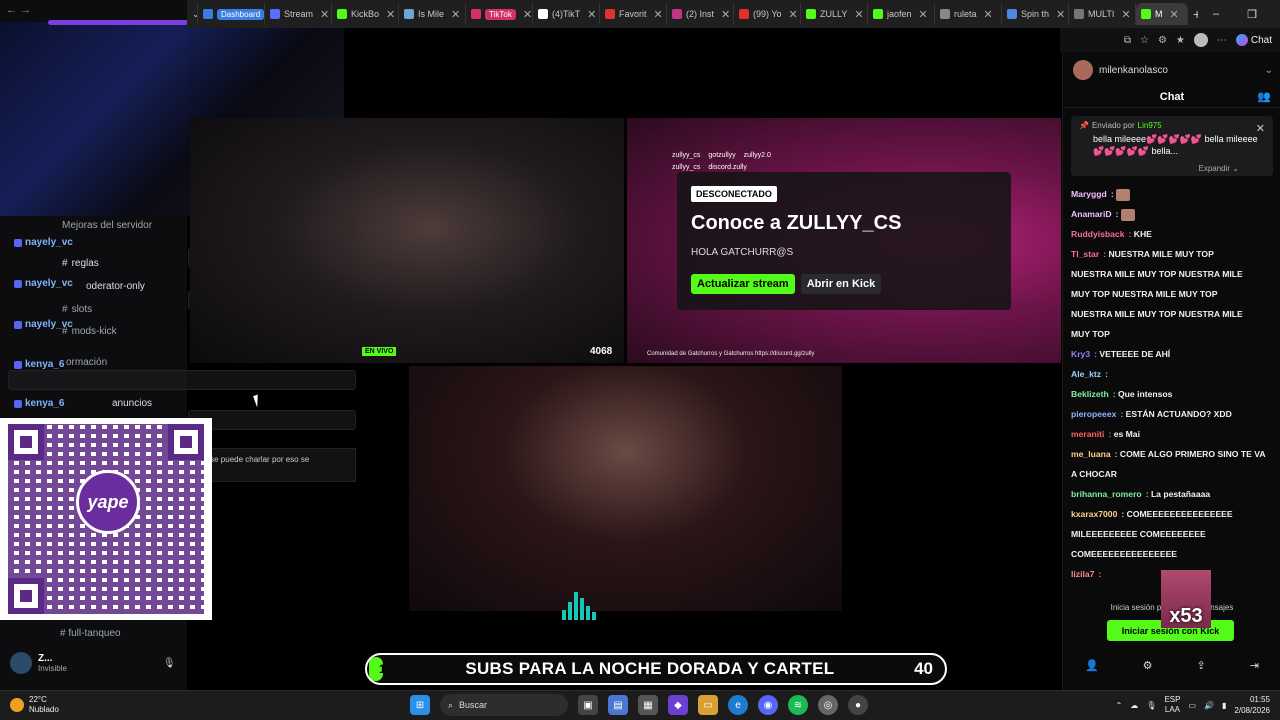 Image resolution: width=1280 pixels, height=720 pixels. Describe the element at coordinates (1150, 125) in the screenshot. I see `pinned-author: Lin975` at that location.